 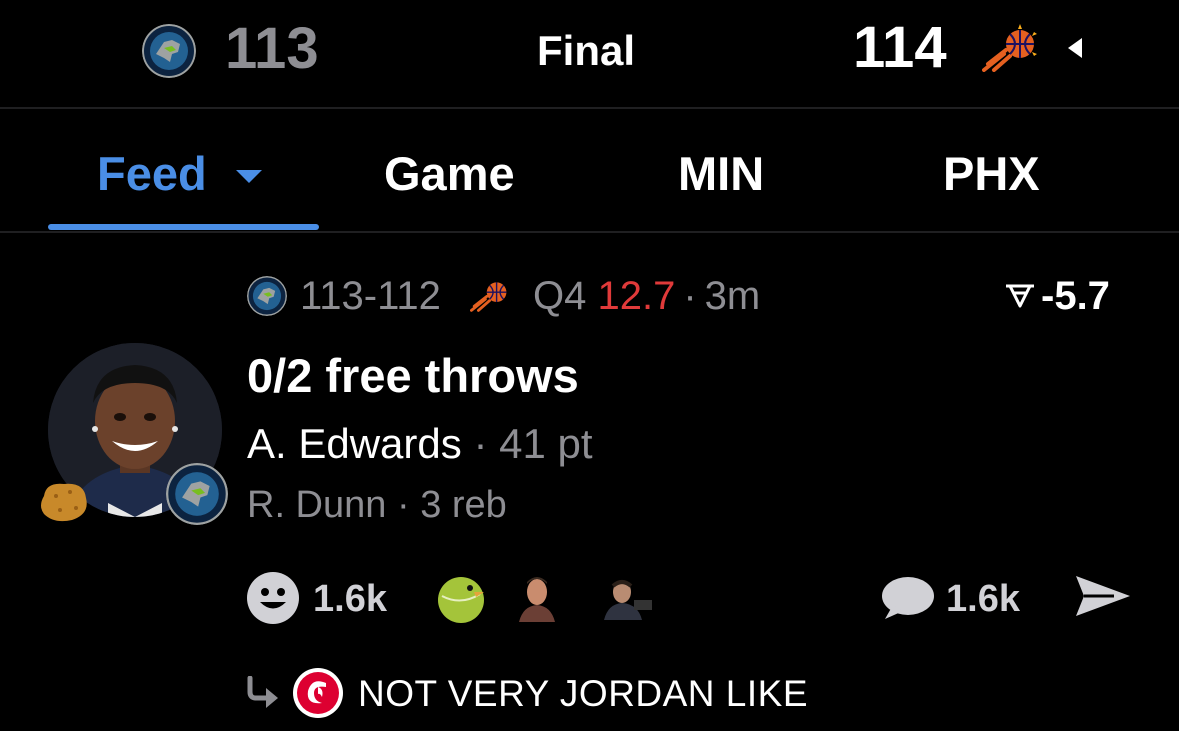 What do you see at coordinates (449, 174) in the screenshot?
I see `tab-game: Game` at bounding box center [449, 174].